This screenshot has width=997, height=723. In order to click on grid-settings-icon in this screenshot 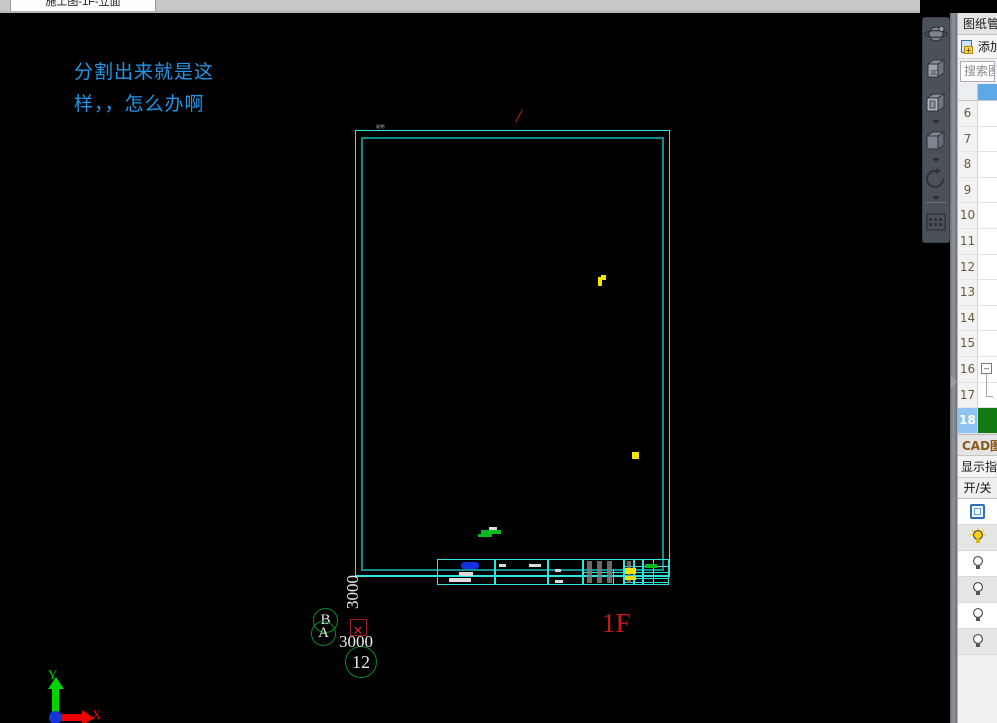, I will do `click(936, 222)`.